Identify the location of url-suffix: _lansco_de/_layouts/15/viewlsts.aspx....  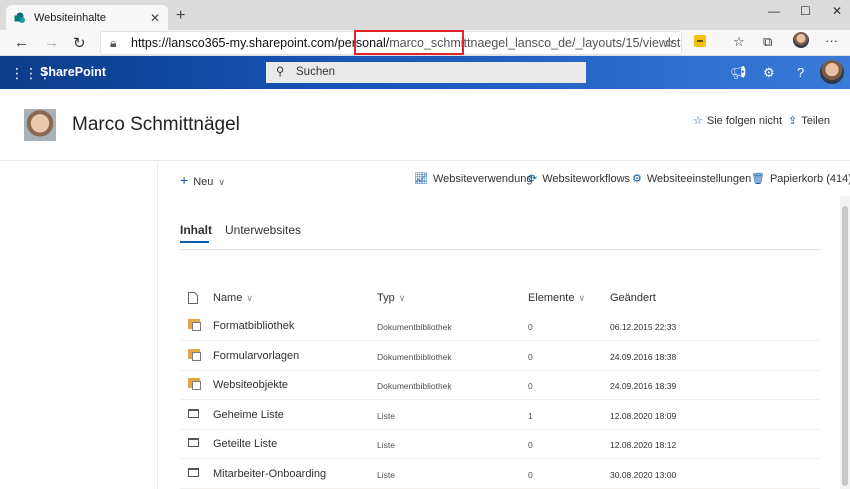
(594, 43).